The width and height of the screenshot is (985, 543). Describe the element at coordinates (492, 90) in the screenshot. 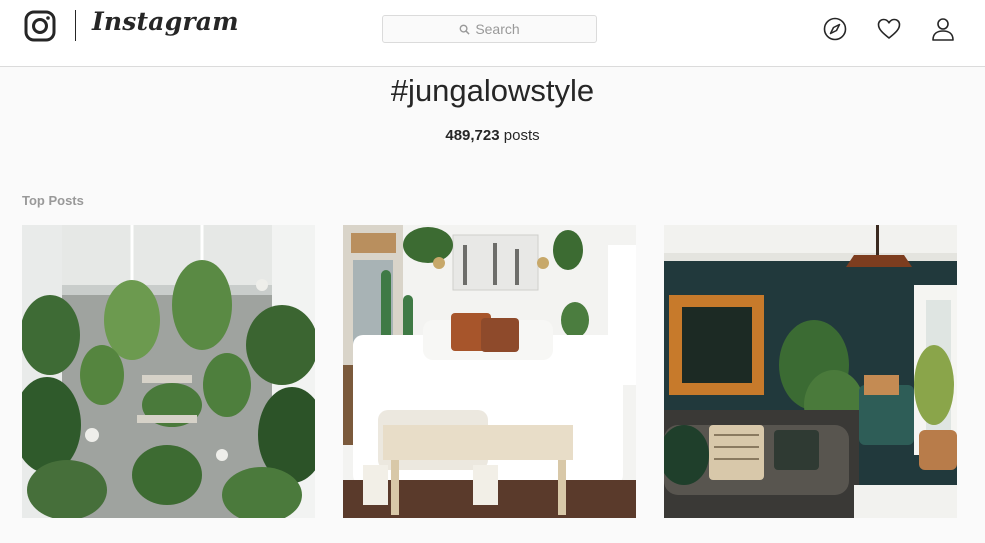

I see `hashtag-title: #jungalowstyle` at that location.